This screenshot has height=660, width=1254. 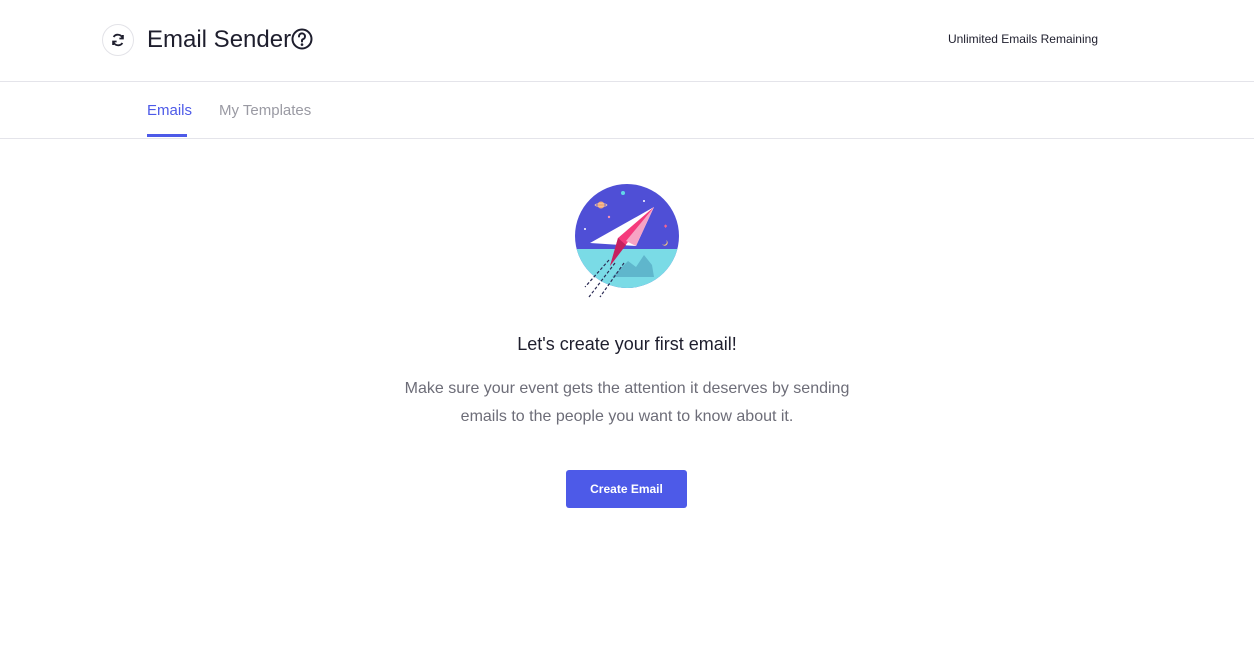 I want to click on tab-bar: Emails My Templates, so click(x=627, y=110).